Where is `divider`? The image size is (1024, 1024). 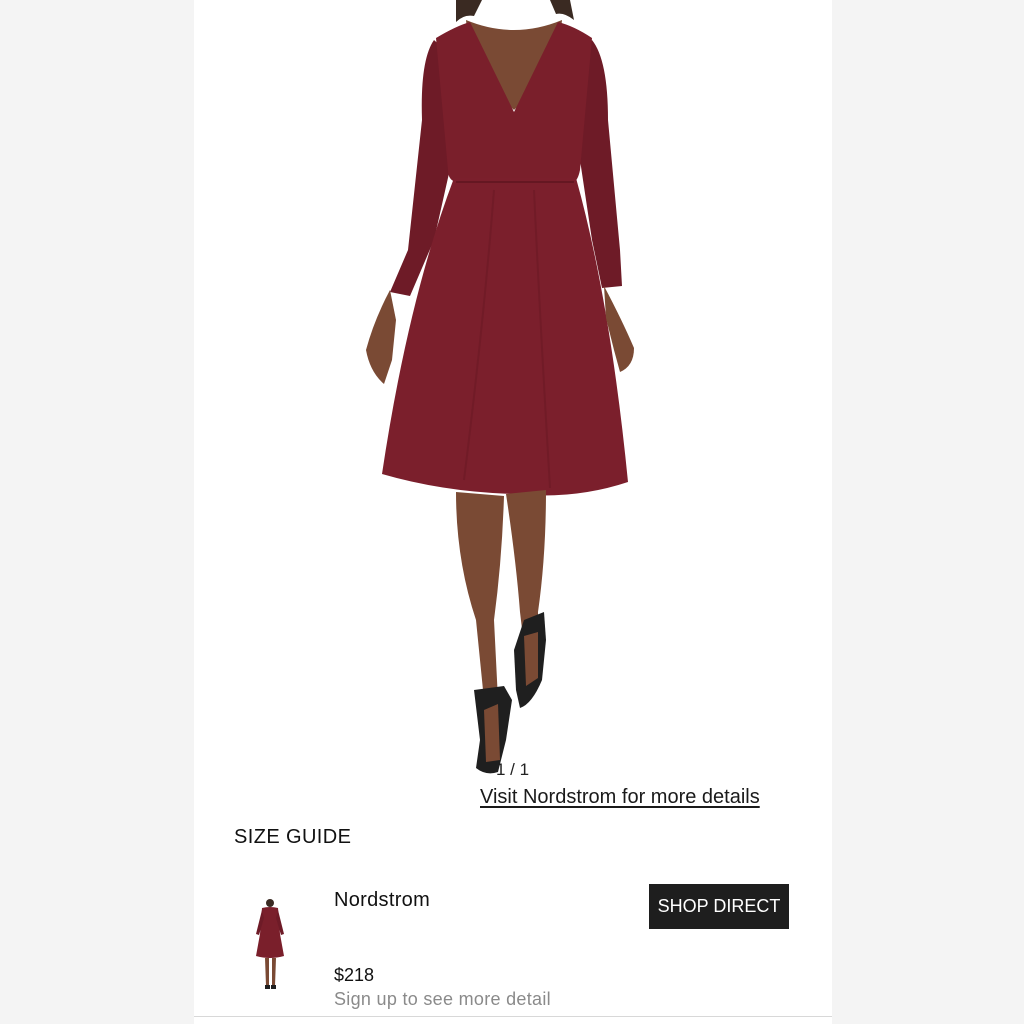 divider is located at coordinates (513, 1016).